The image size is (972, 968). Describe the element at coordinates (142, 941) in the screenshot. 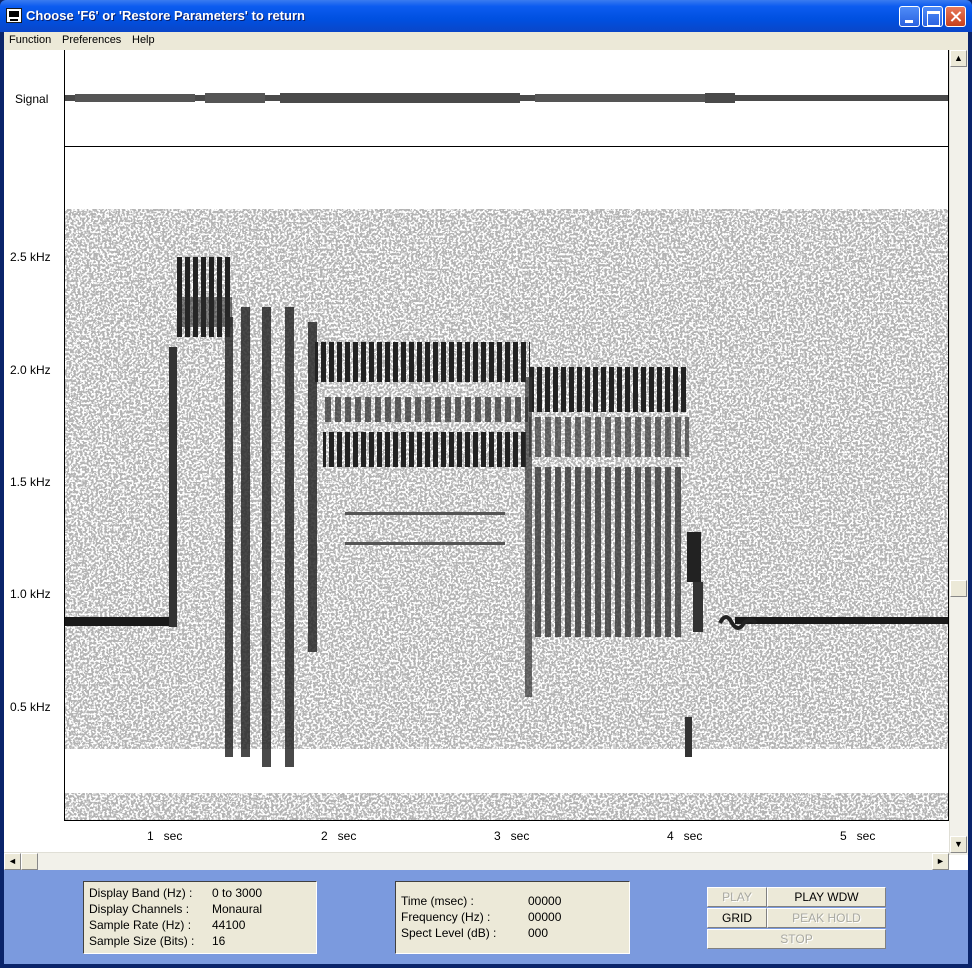

I see `info-label-sample-size: Sample Size (Bits) :` at that location.